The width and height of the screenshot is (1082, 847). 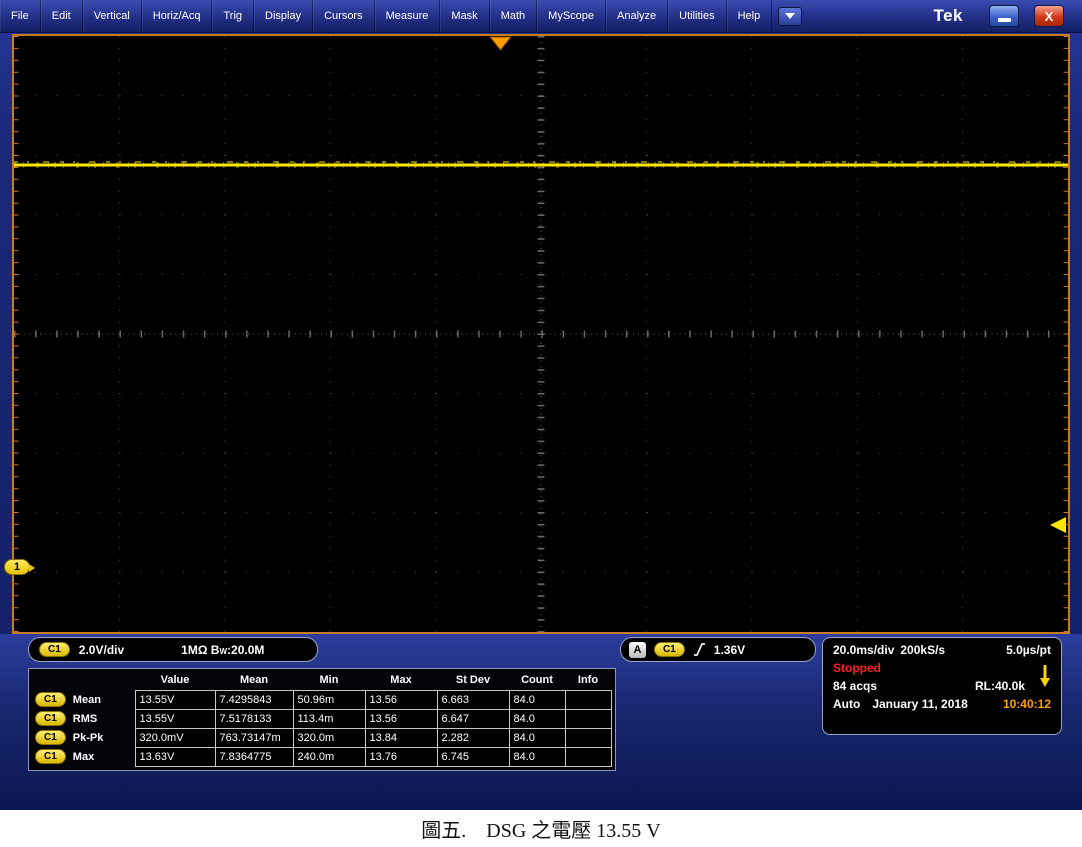 What do you see at coordinates (401, 737) in the screenshot?
I see `cell-max: 13.84` at bounding box center [401, 737].